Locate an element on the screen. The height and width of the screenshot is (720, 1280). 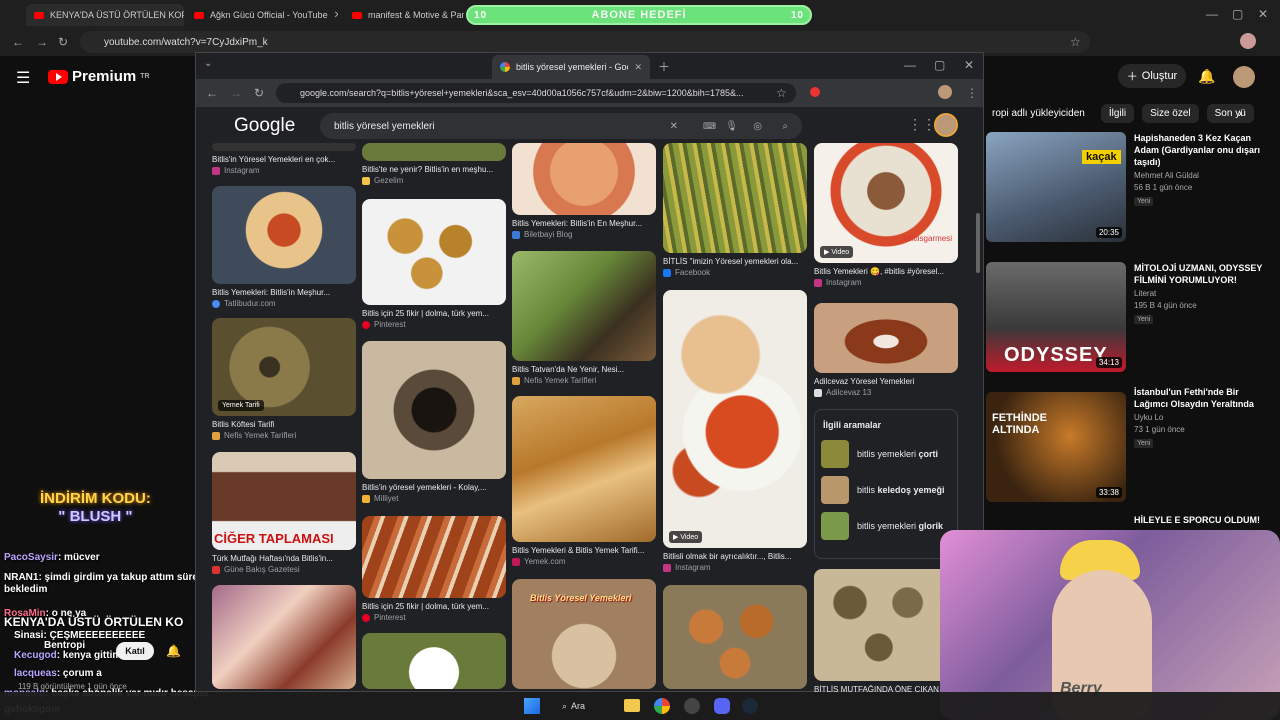
create-button: ＋ Oluştur is located at coordinates (1152, 76).